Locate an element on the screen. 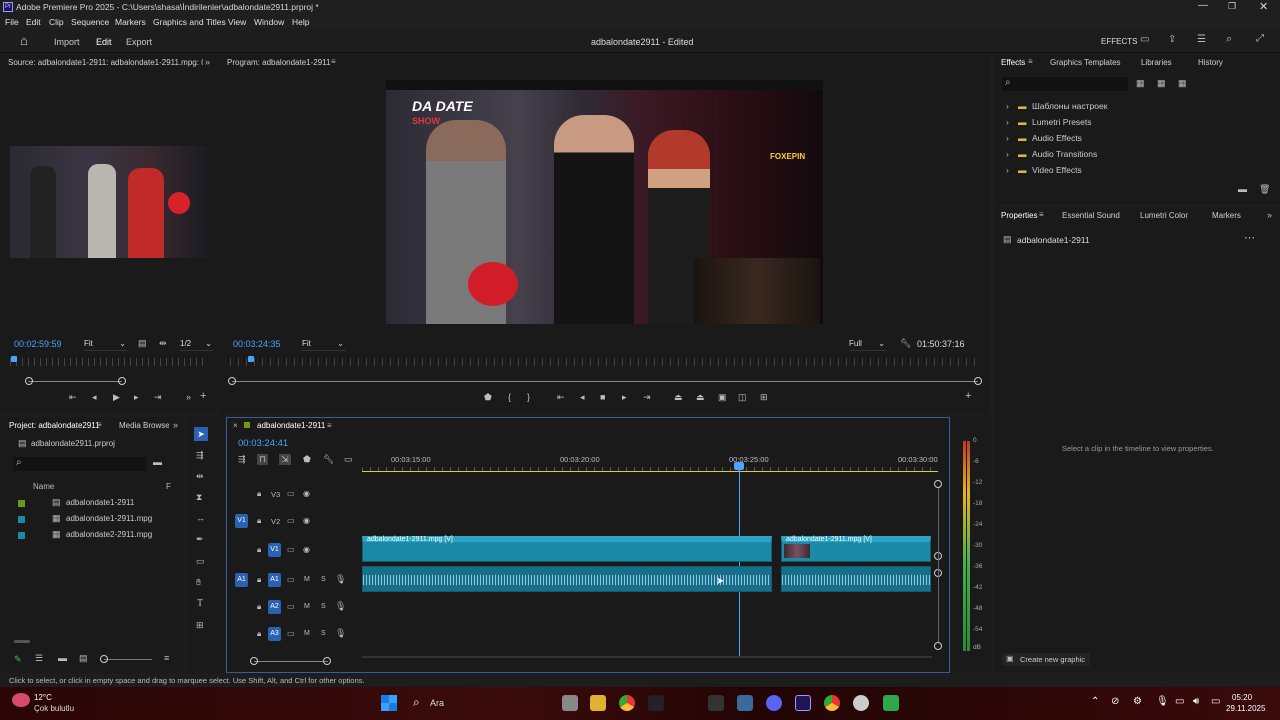  tray-icon: ⊘ is located at coordinates (1115, 701).